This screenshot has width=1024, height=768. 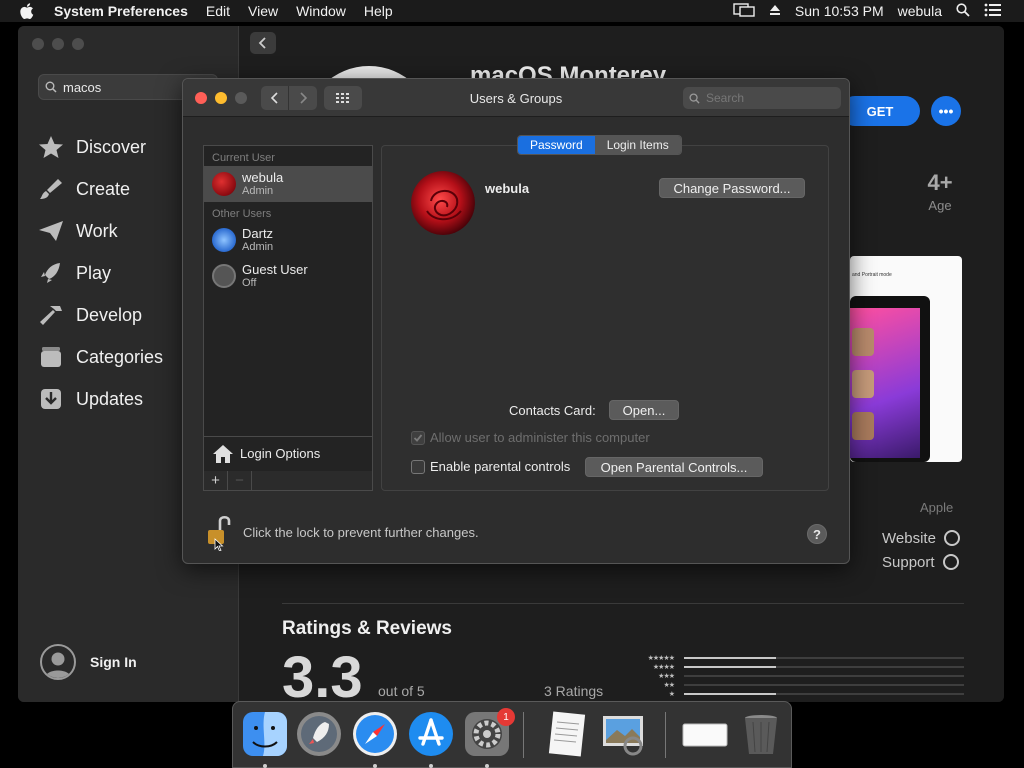 I want to click on age-label: Age, so click(x=940, y=205).